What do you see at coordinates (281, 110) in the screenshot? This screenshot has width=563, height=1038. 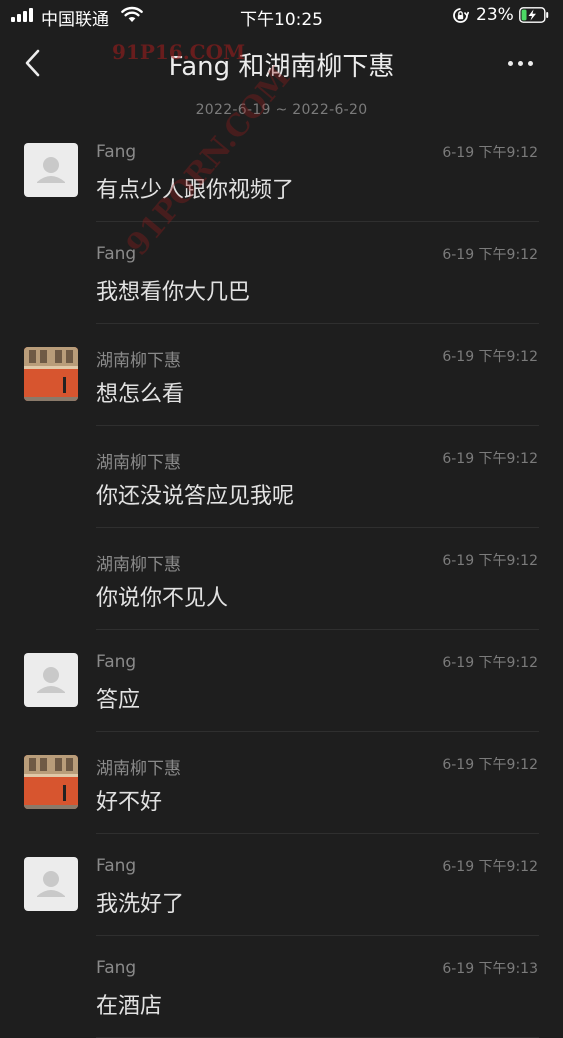 I see `date-range: 2022-6-19 ~ 2022-6-20` at bounding box center [281, 110].